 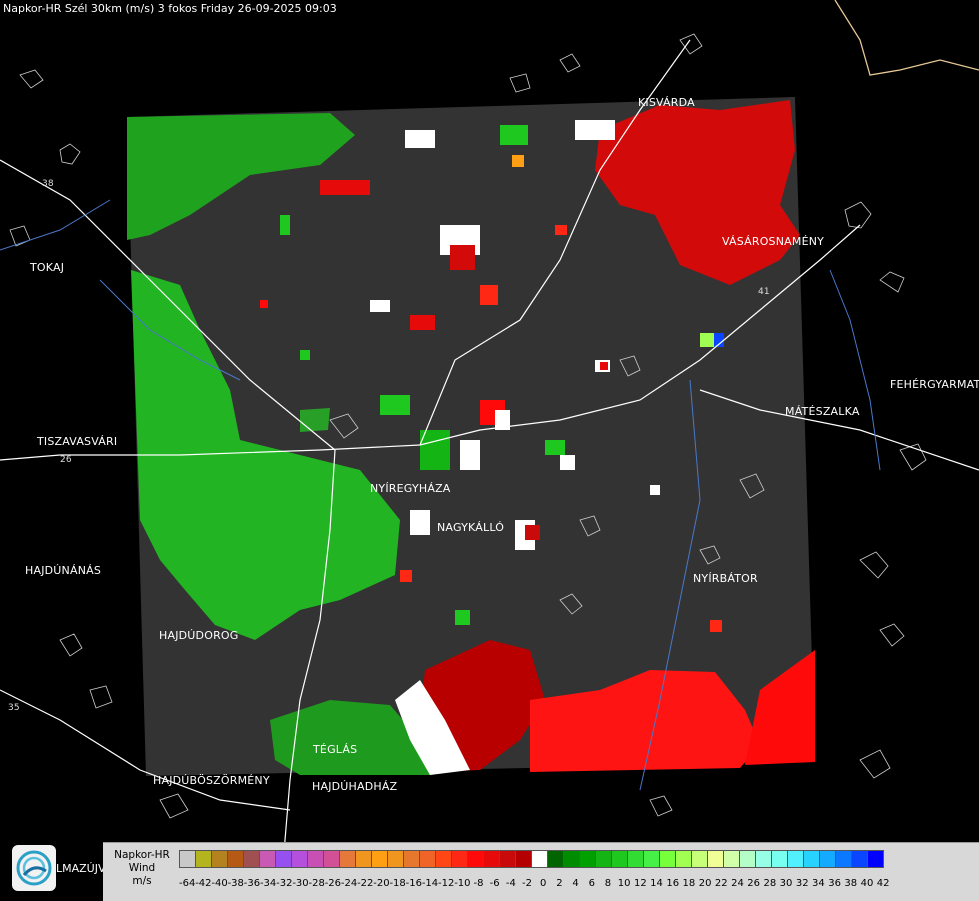 What do you see at coordinates (906, 38) in the screenshot?
I see `country-border` at bounding box center [906, 38].